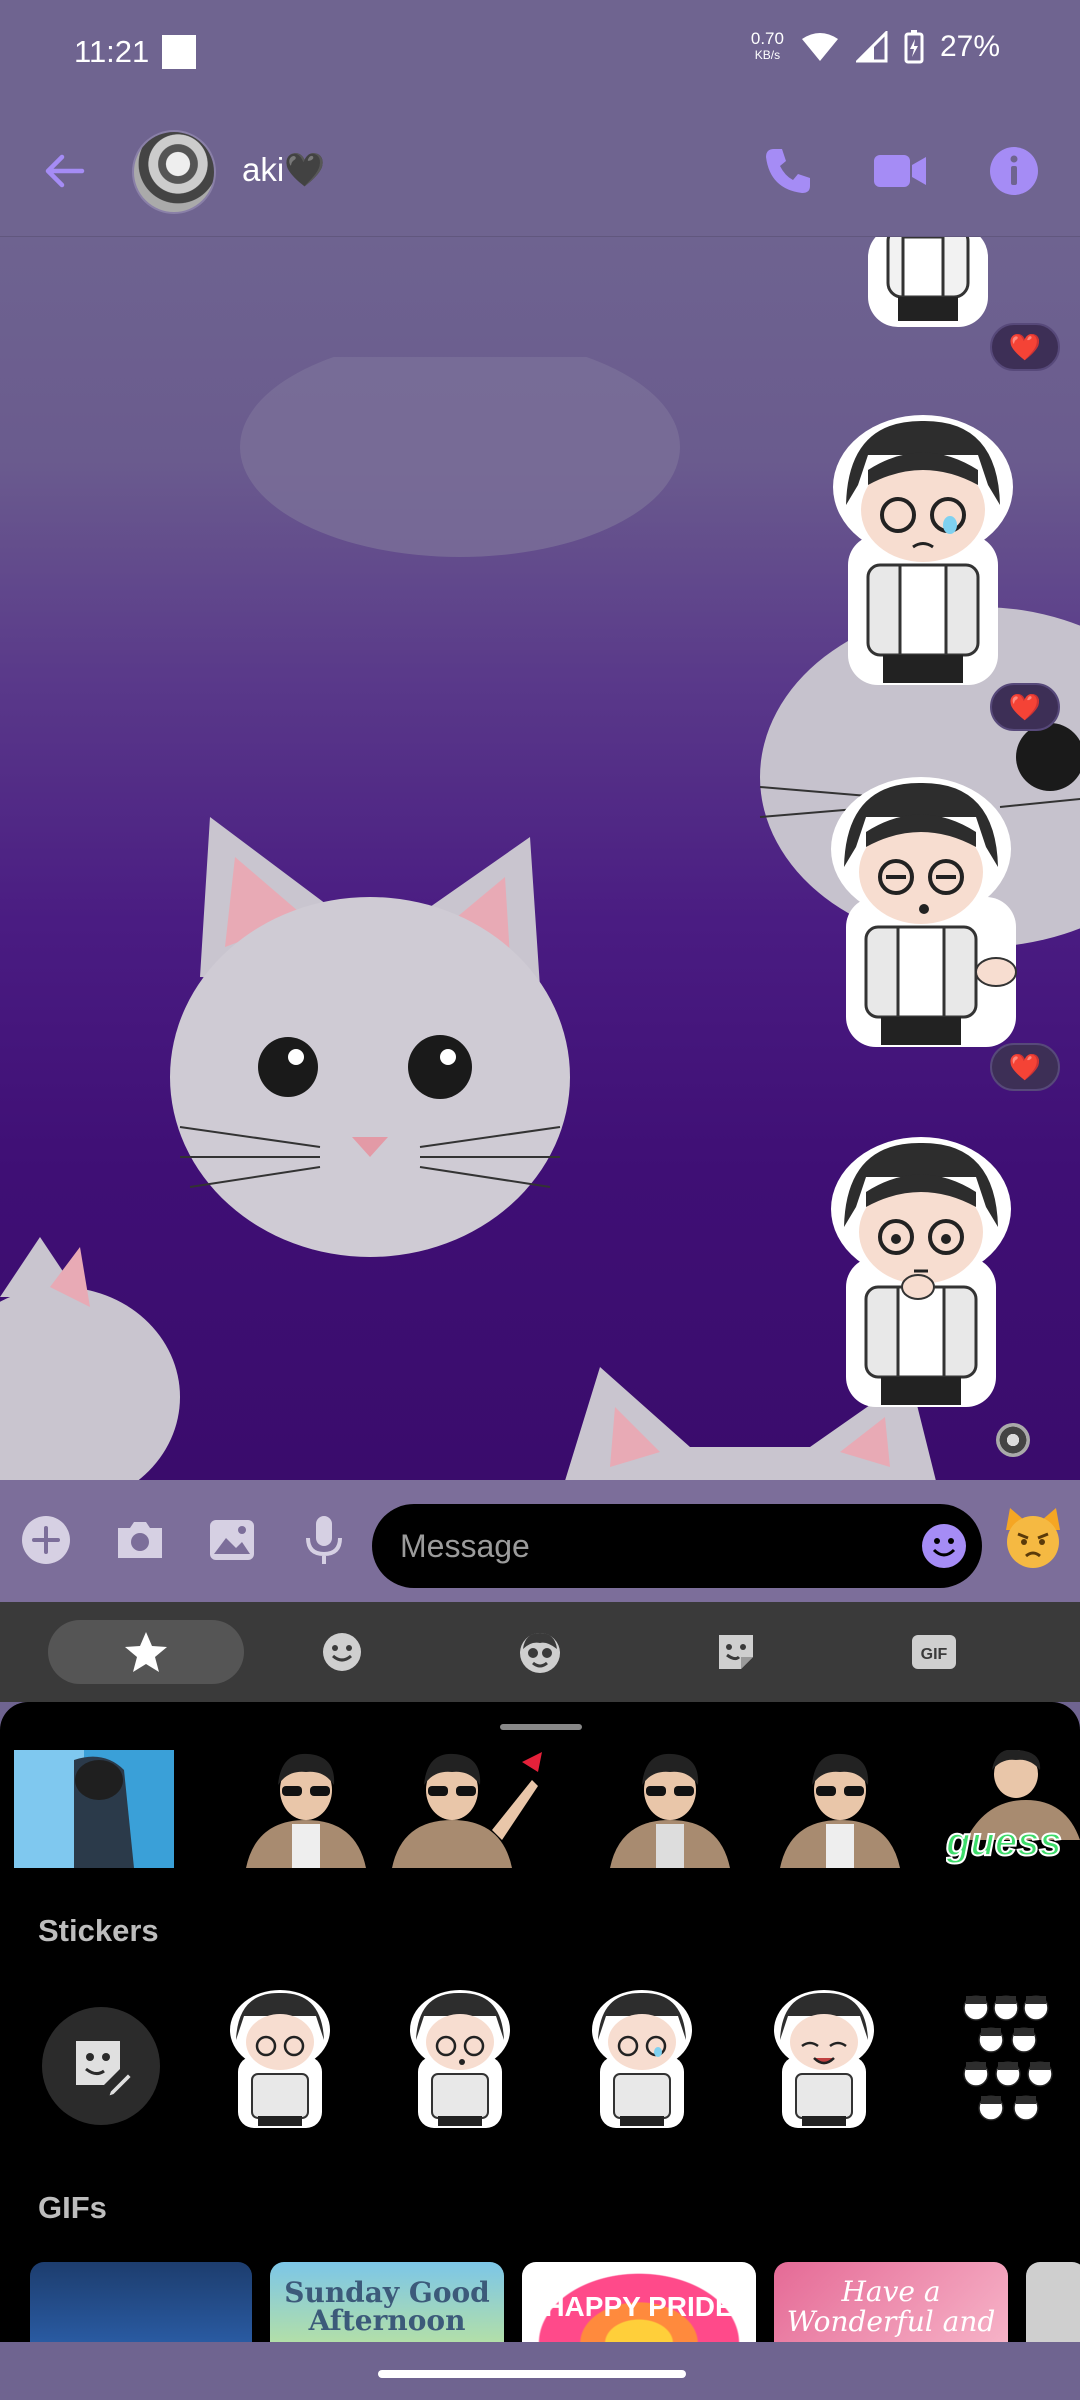  I want to click on tab-stickers, so click(736, 1652).